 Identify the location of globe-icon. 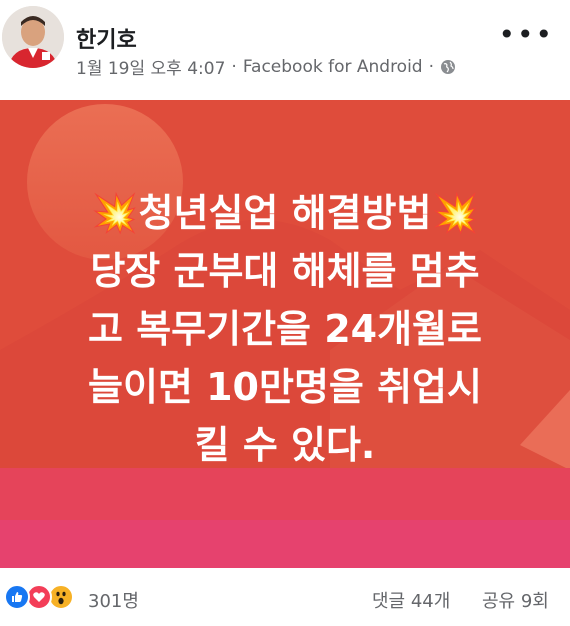
(448, 67).